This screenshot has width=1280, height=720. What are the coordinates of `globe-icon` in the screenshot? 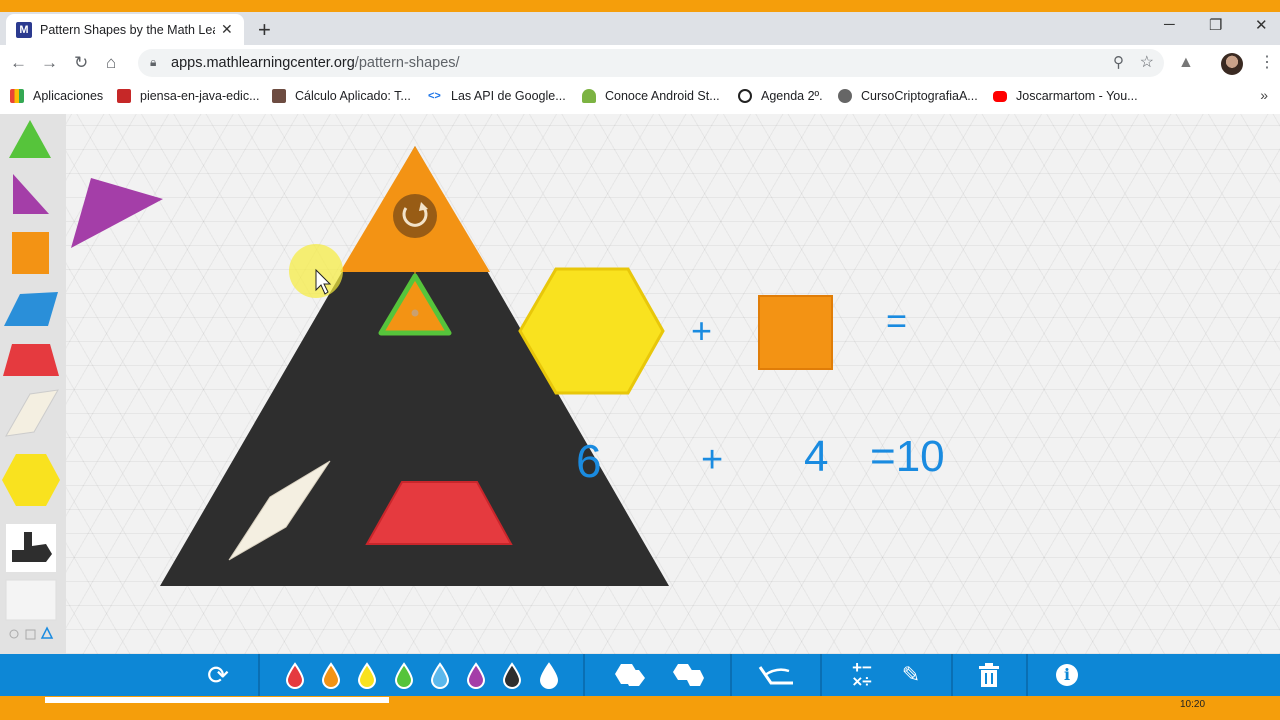 It's located at (845, 96).